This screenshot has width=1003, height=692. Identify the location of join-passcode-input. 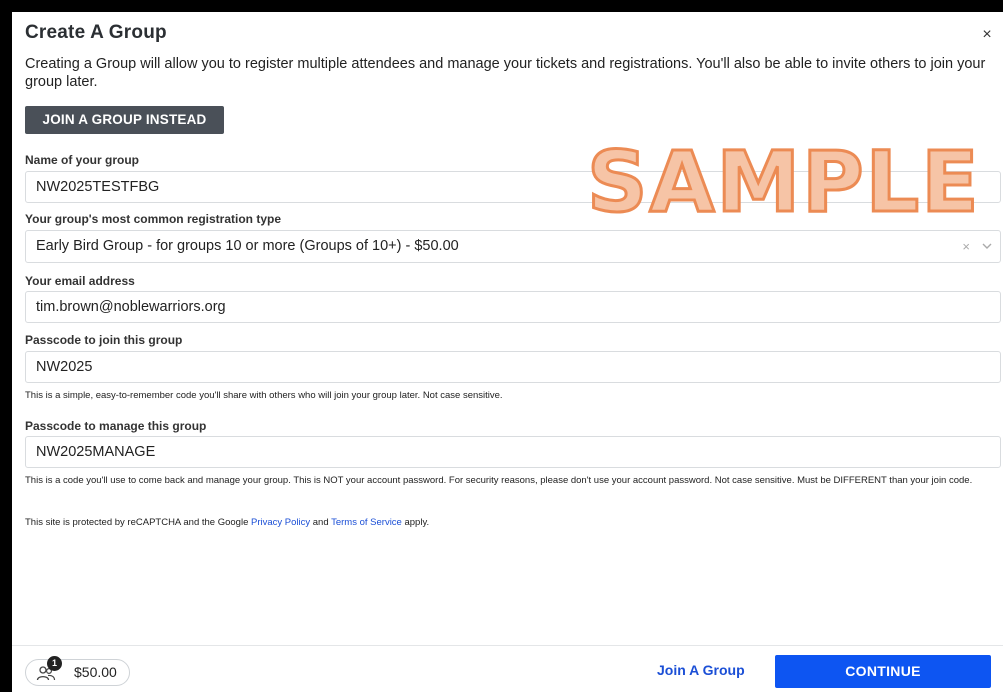
(513, 367).